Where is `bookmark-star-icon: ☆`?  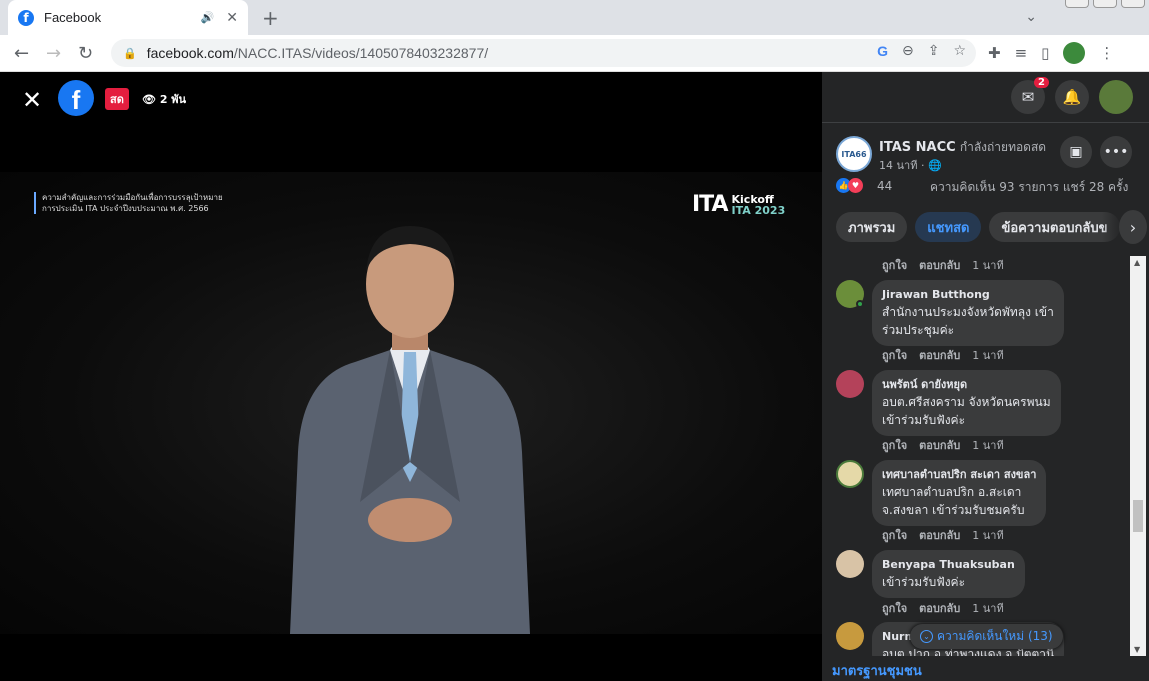
bookmark-star-icon: ☆ is located at coordinates (959, 51).